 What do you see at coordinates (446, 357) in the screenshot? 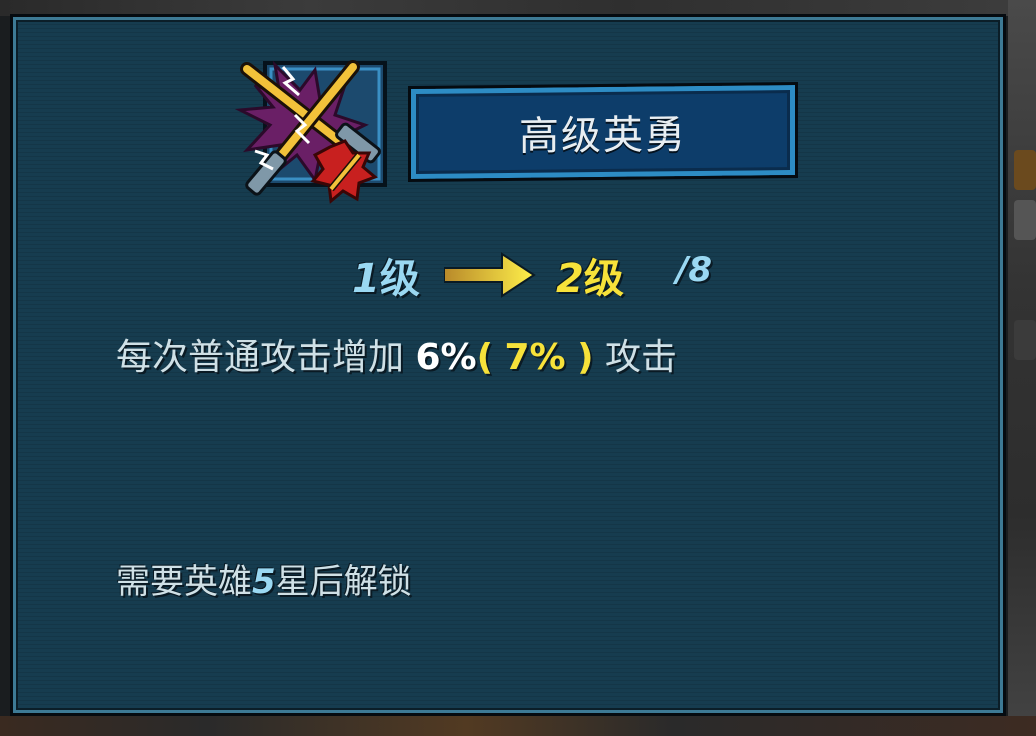
I see `current-bonus: 6%` at bounding box center [446, 357].